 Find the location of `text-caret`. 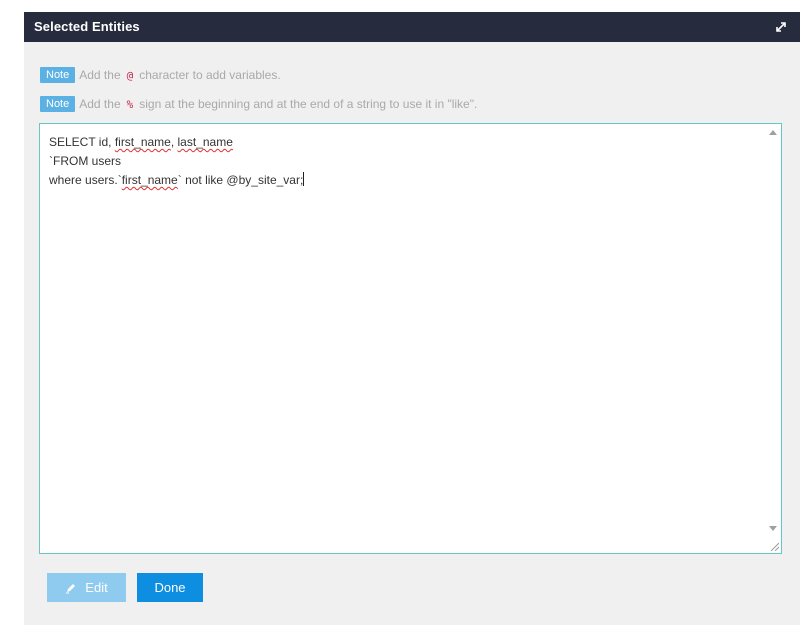

text-caret is located at coordinates (304, 179).